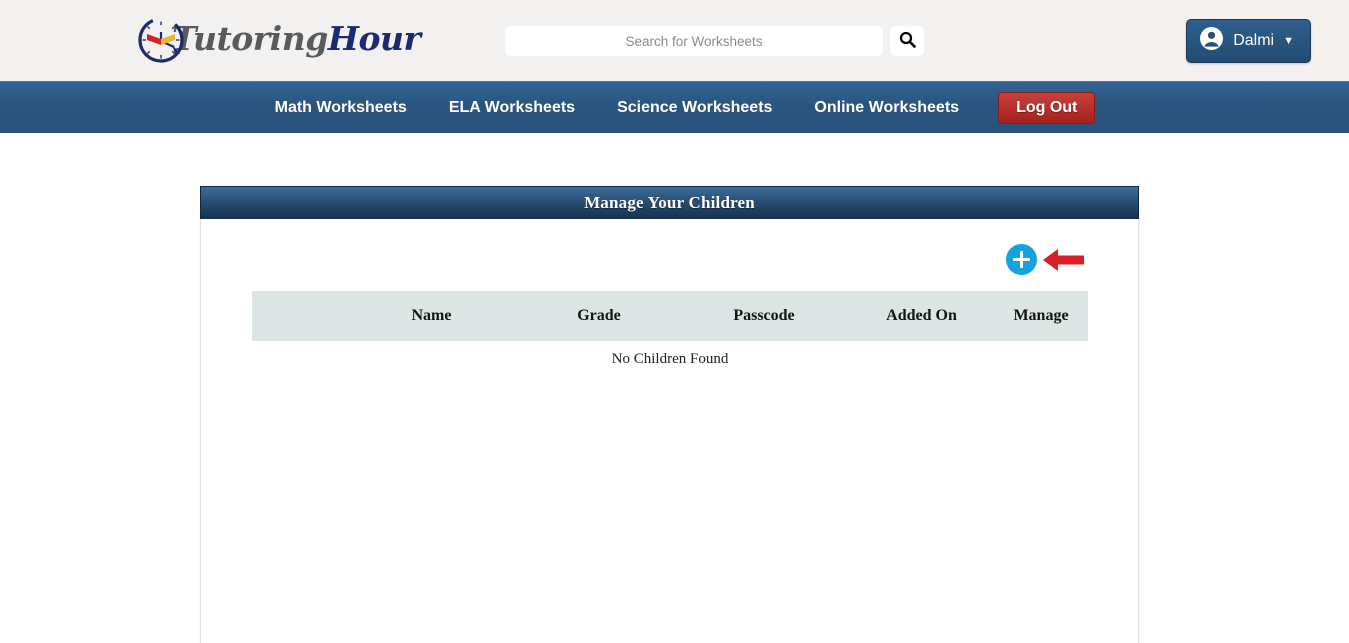  I want to click on add-child-row, so click(1046, 259).